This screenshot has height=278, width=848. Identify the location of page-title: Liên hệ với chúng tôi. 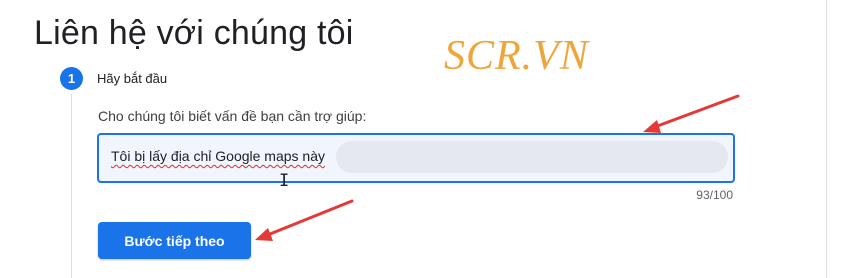
(194, 33).